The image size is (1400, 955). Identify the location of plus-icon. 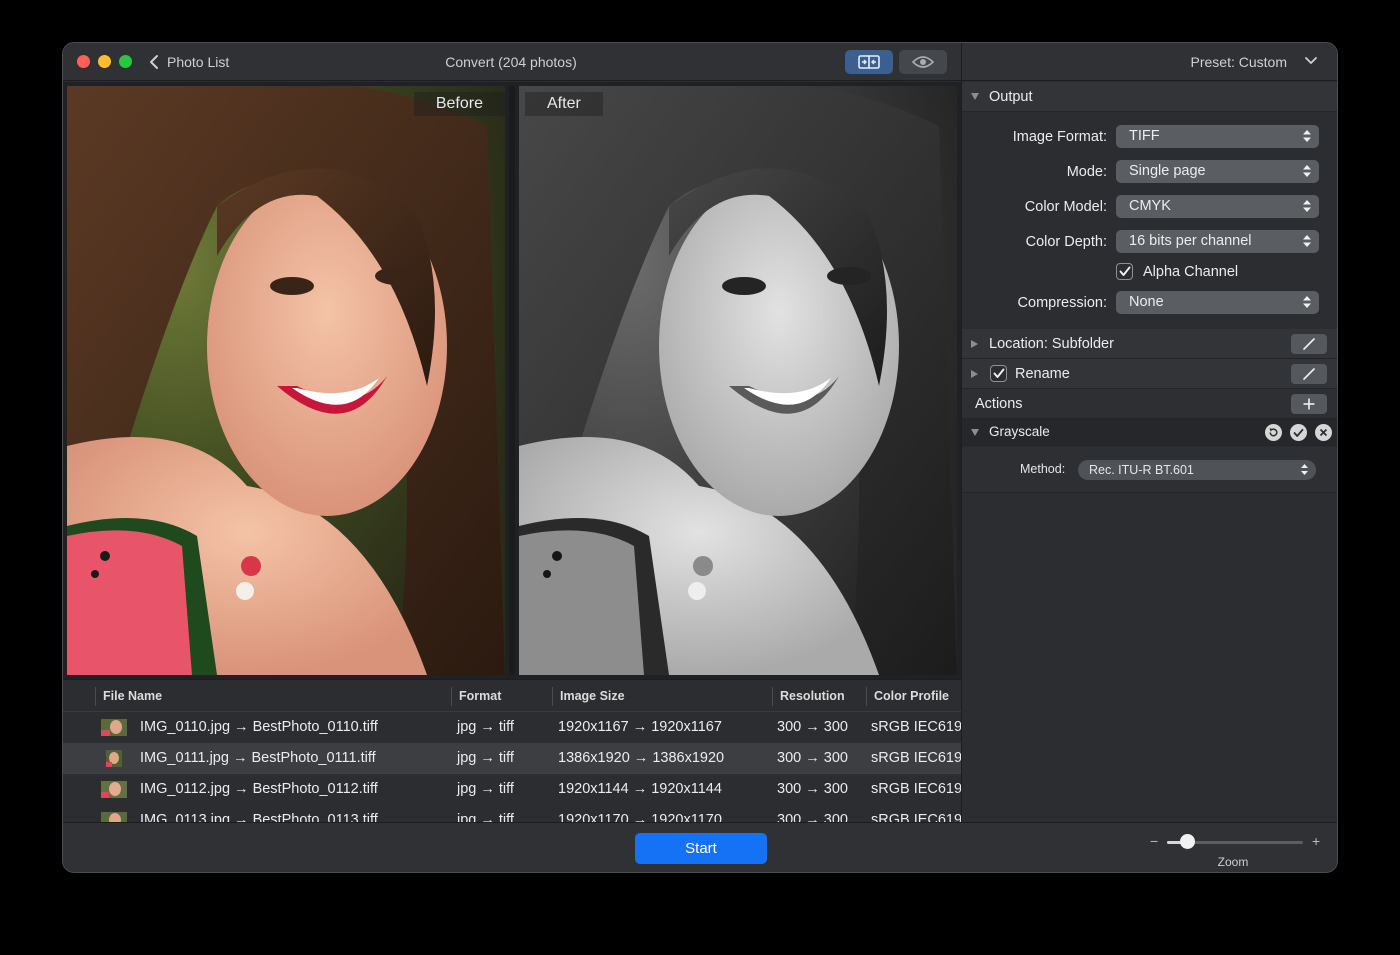
(1309, 404).